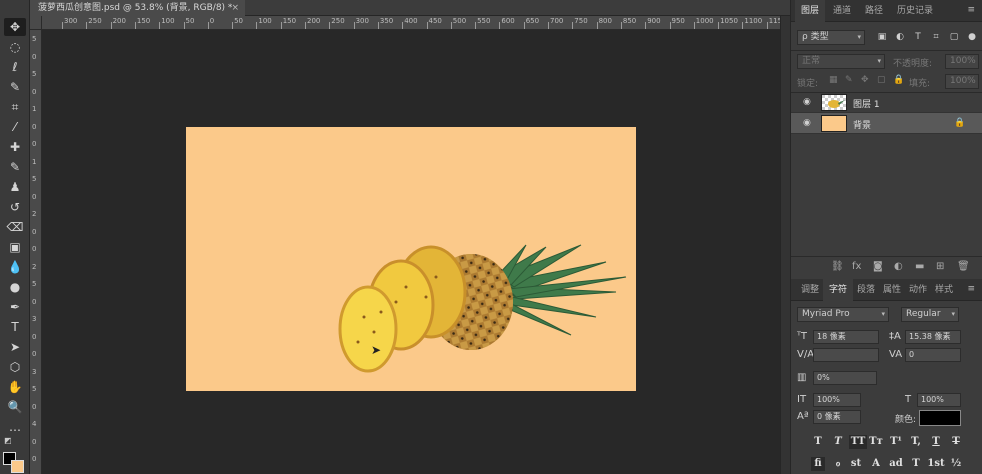  I want to click on lasso-tool: ℓ, so click(15, 67).